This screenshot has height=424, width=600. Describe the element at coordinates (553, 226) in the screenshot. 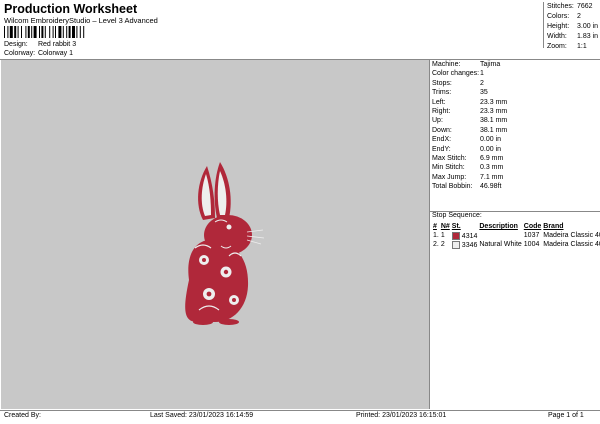

I see `col-header-brand: Brand` at that location.